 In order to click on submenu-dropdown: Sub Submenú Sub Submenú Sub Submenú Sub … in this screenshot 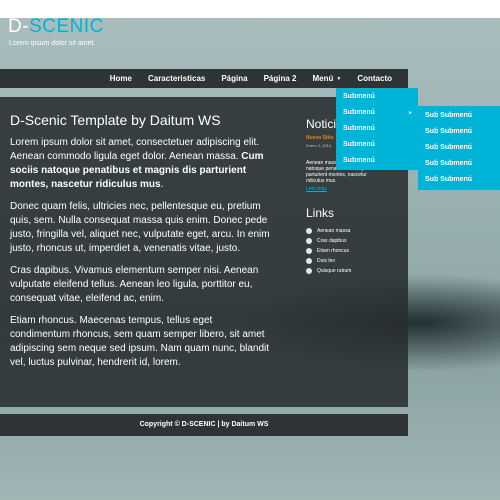, I will do `click(459, 148)`.